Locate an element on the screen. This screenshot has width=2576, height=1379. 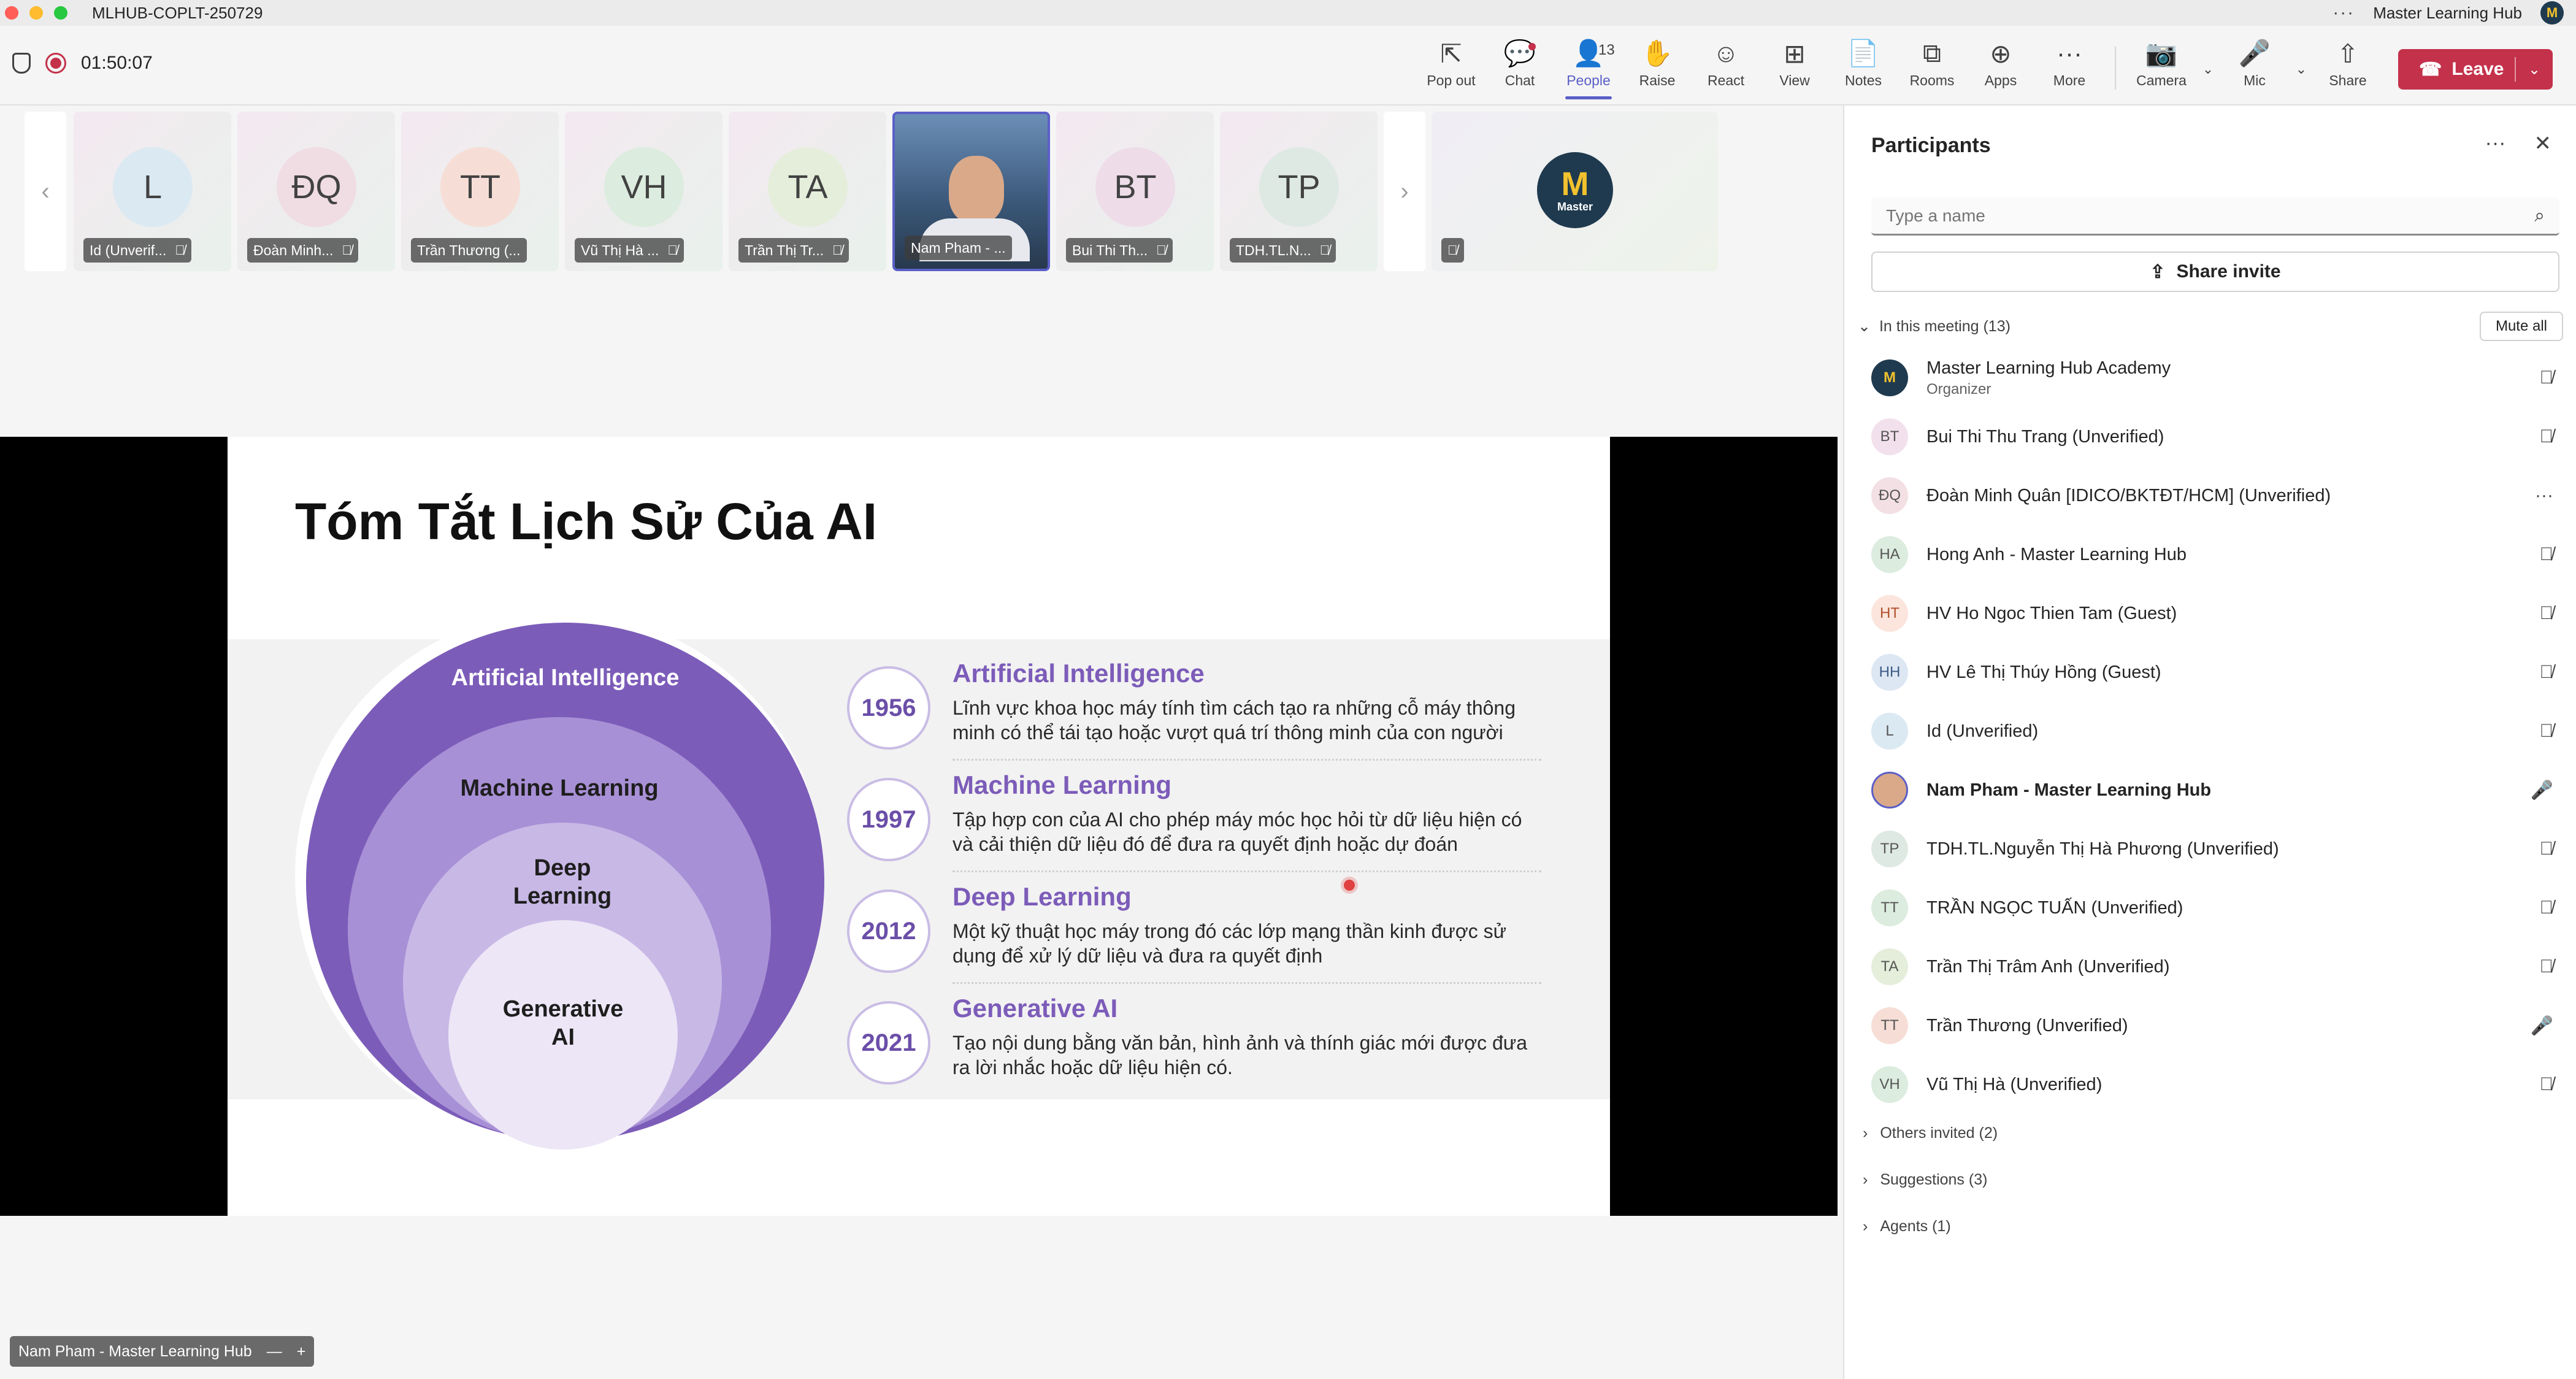
leave-options-chevron-icon: ⌄ is located at coordinates (2534, 70).